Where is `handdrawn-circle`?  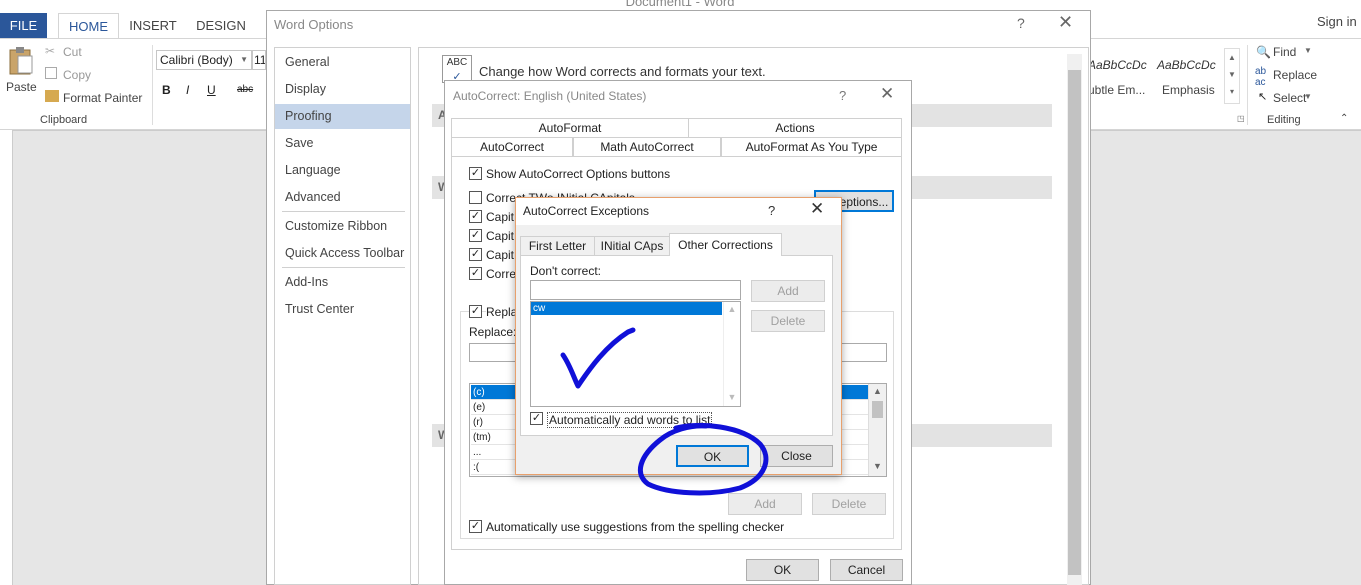 handdrawn-circle is located at coordinates (703, 459).